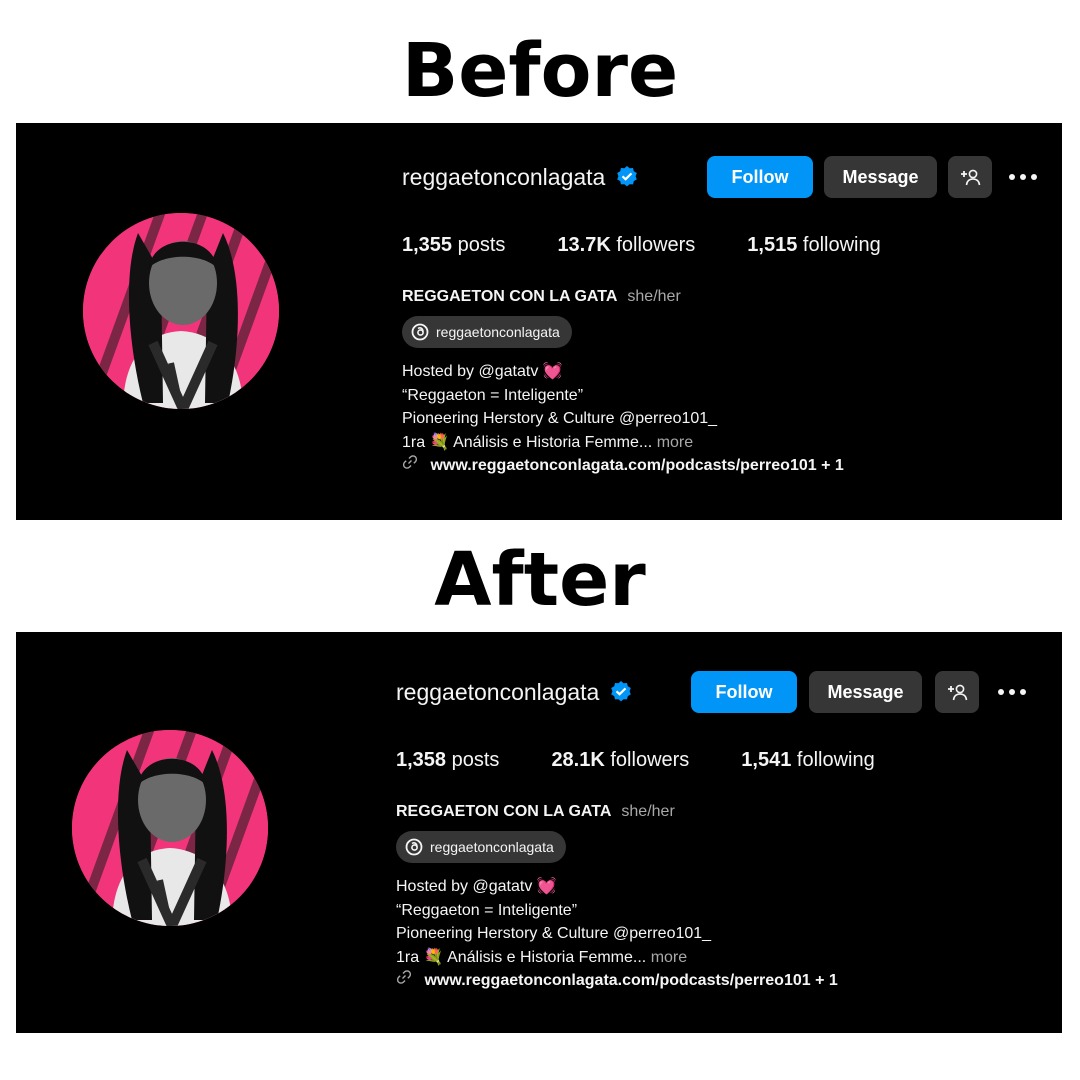 The image size is (1080, 1080). I want to click on after-heading: After, so click(540, 580).